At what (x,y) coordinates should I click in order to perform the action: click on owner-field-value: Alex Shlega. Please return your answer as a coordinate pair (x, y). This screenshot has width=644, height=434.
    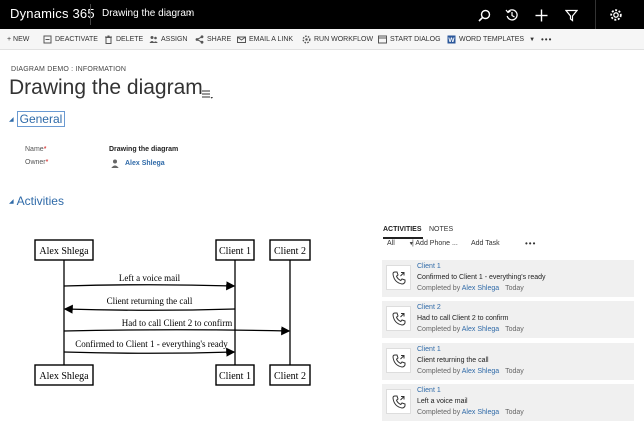
    Looking at the image, I should click on (138, 163).